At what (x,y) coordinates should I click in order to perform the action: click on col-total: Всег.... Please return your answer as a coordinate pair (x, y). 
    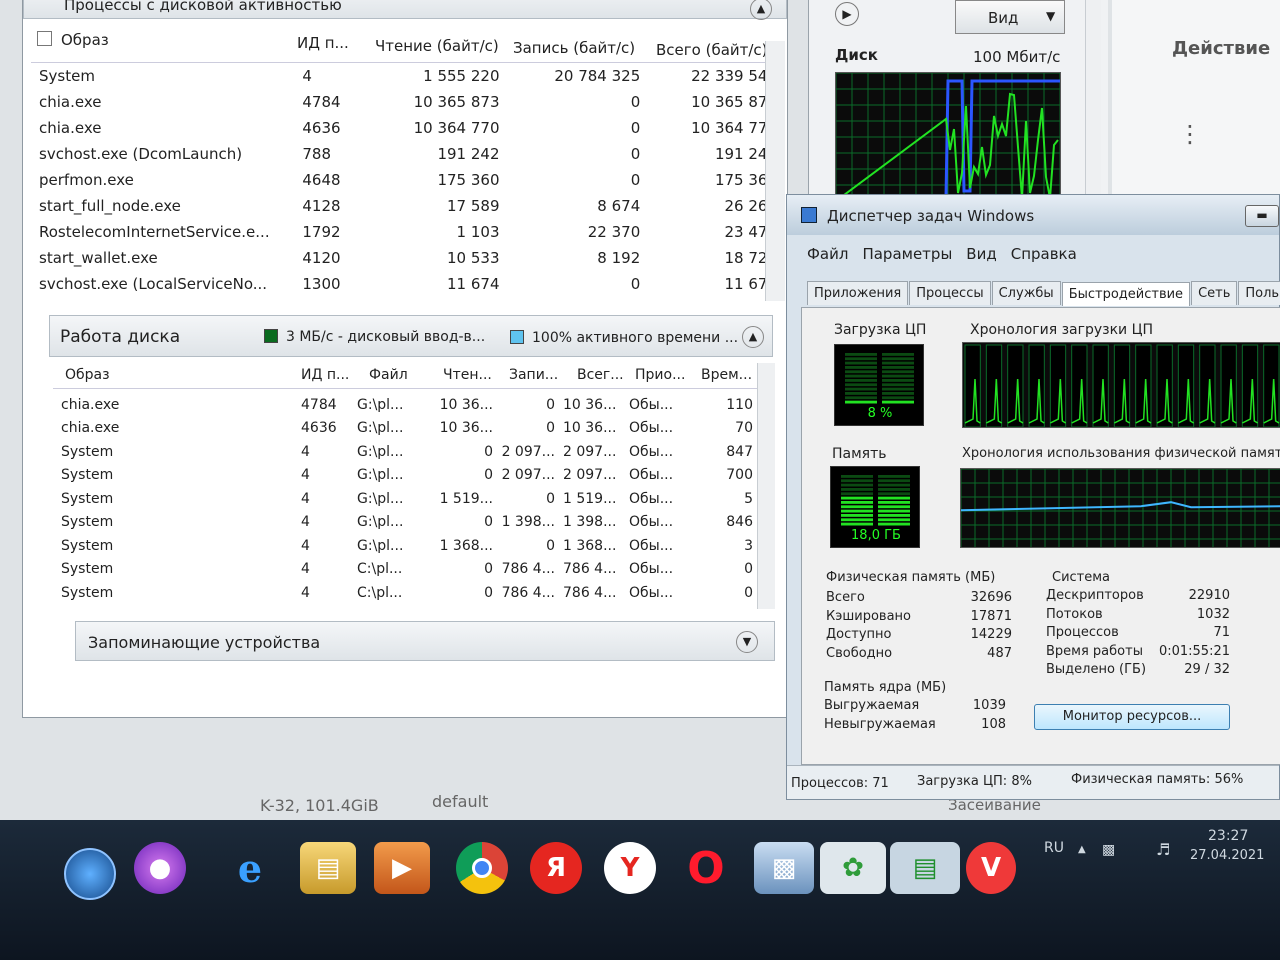
    Looking at the image, I should click on (600, 375).